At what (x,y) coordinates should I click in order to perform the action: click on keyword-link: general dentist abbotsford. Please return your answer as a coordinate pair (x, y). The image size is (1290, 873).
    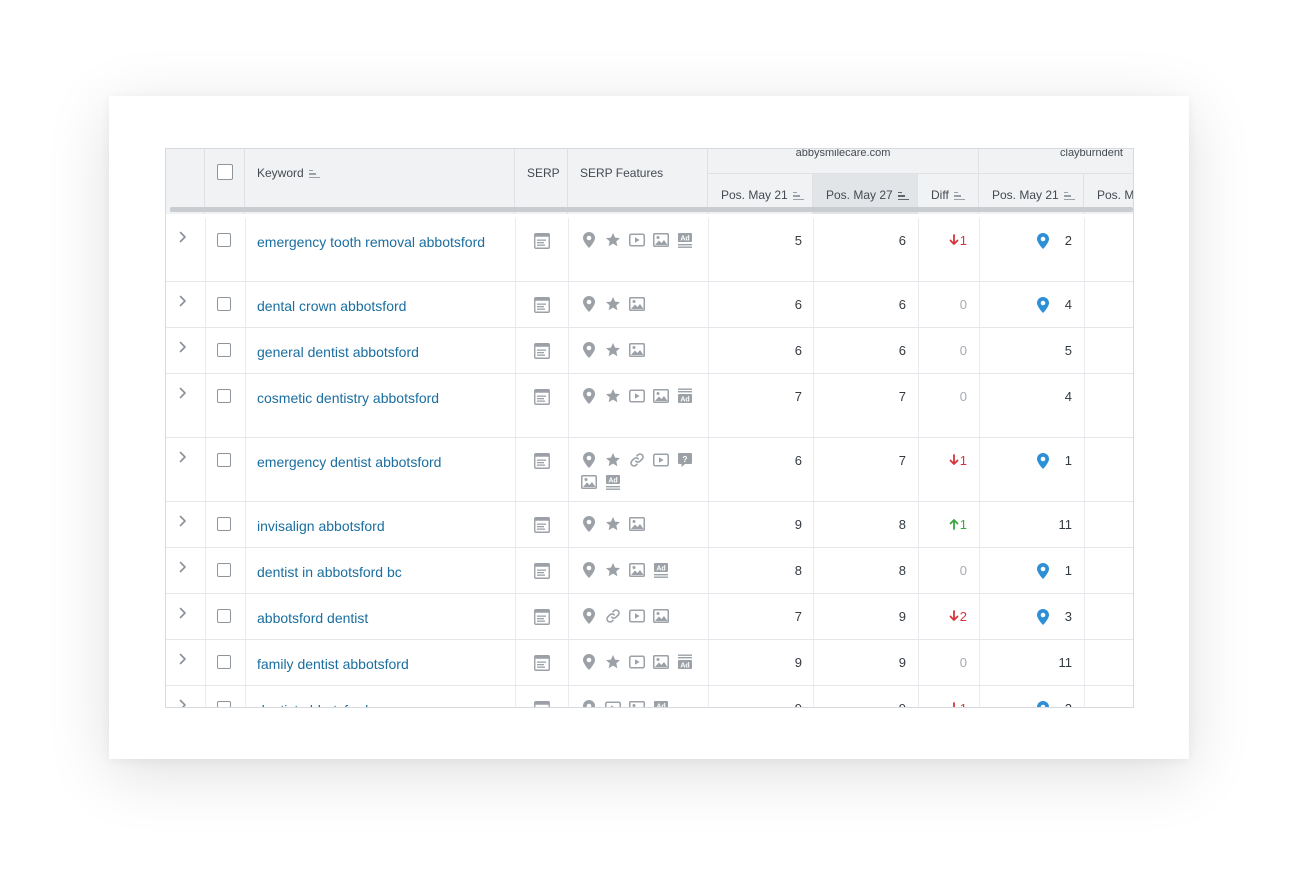
    Looking at the image, I should click on (377, 352).